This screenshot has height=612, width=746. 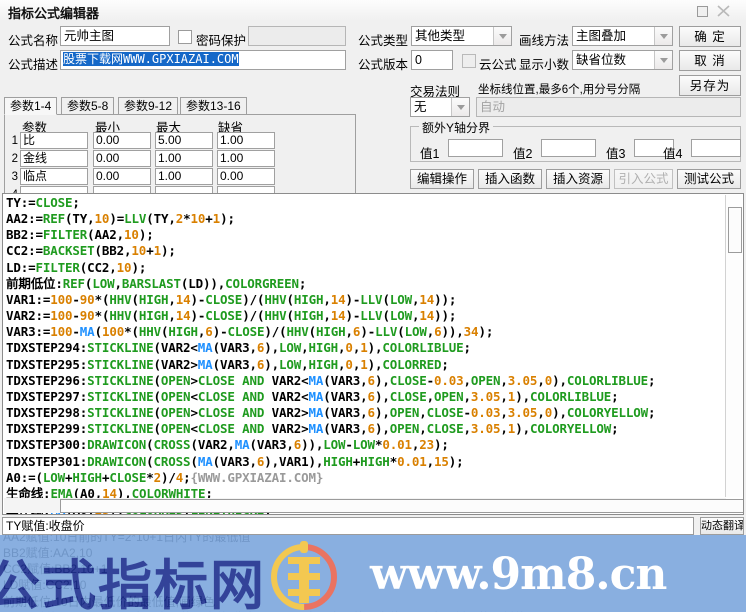 I want to click on axis-value-1-label: 值1, so click(x=430, y=154).